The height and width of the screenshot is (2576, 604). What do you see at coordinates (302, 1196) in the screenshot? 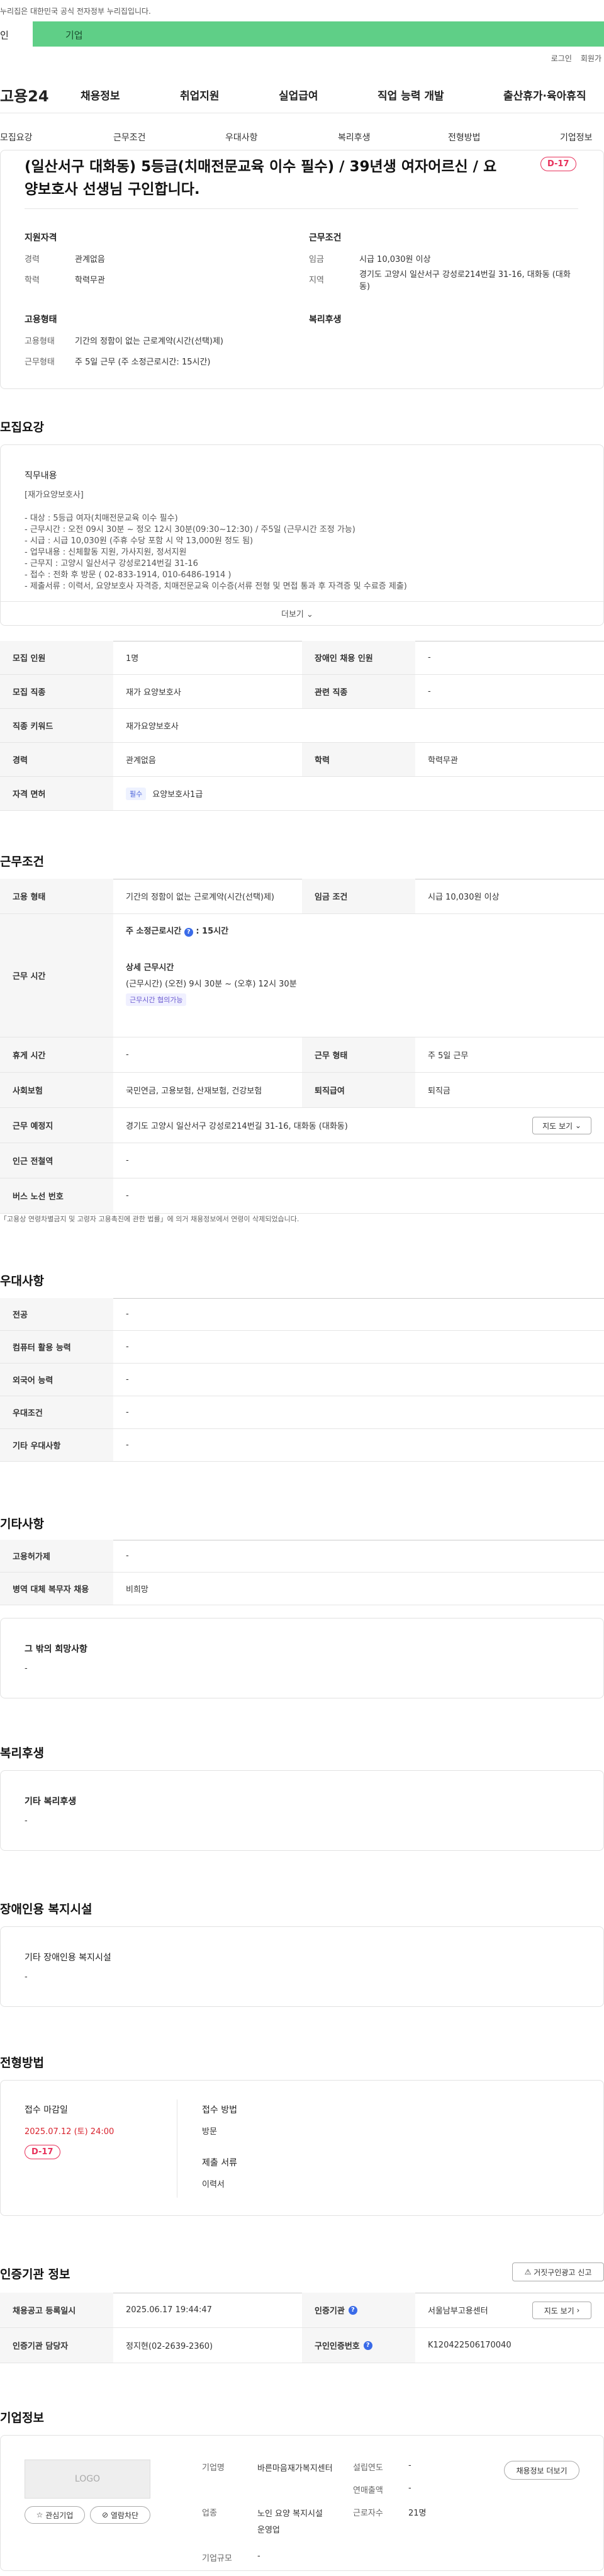
I see `table-row: 버스 노선 번호 -` at bounding box center [302, 1196].